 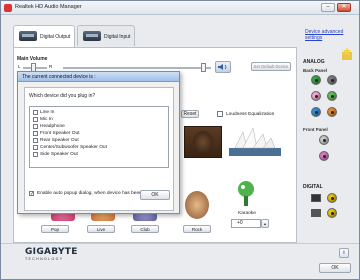 What do you see at coordinates (62, 96) in the screenshot?
I see `dialog-question: Which device did you plug in?` at bounding box center [62, 96].